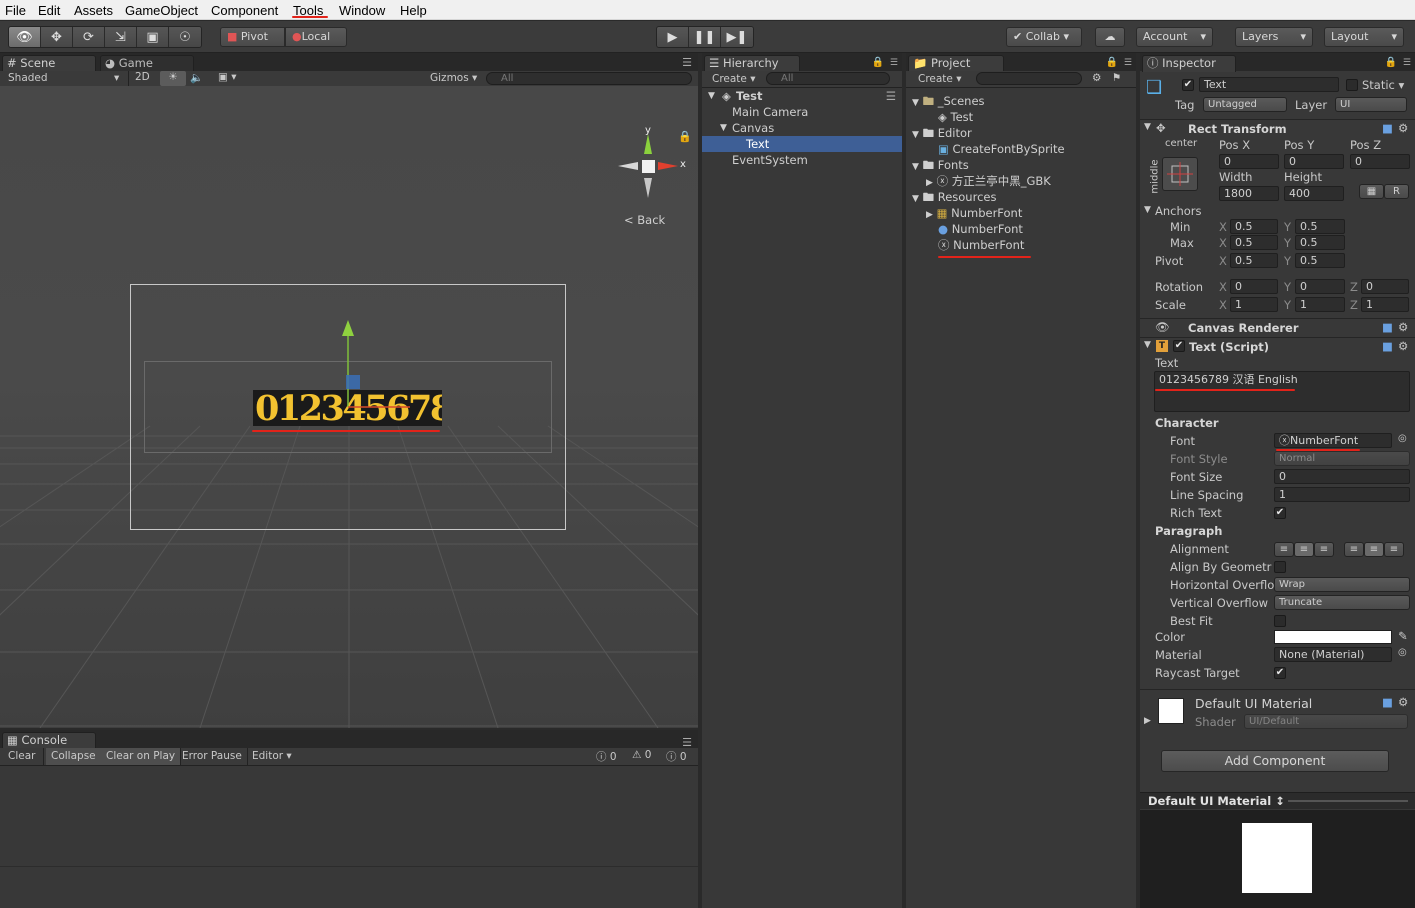  I want to click on pivot-y-field: 0.5, so click(1320, 260).